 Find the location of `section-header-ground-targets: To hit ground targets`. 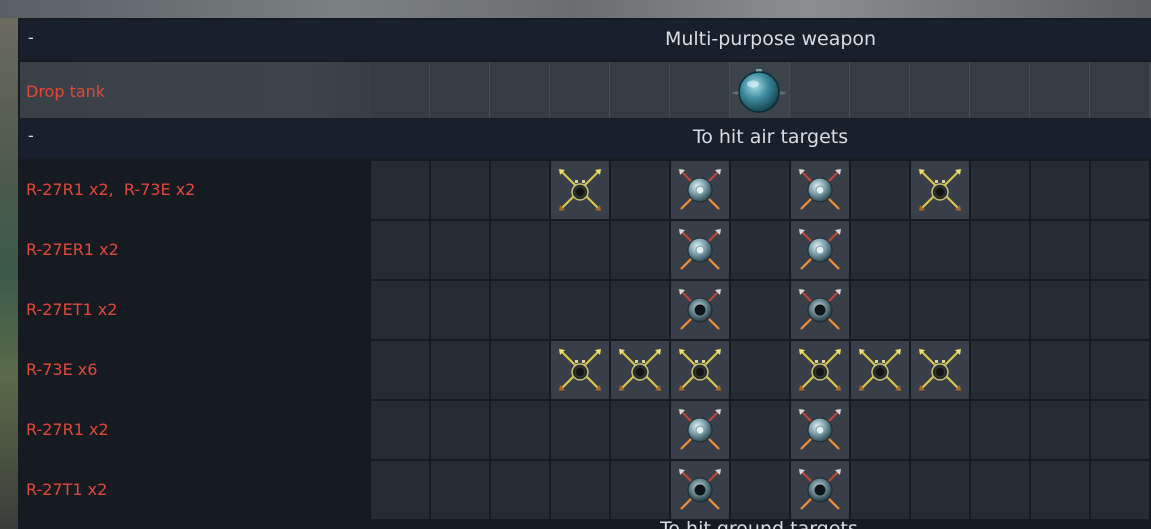

section-header-ground-targets: To hit ground targets is located at coordinates (759, 523).